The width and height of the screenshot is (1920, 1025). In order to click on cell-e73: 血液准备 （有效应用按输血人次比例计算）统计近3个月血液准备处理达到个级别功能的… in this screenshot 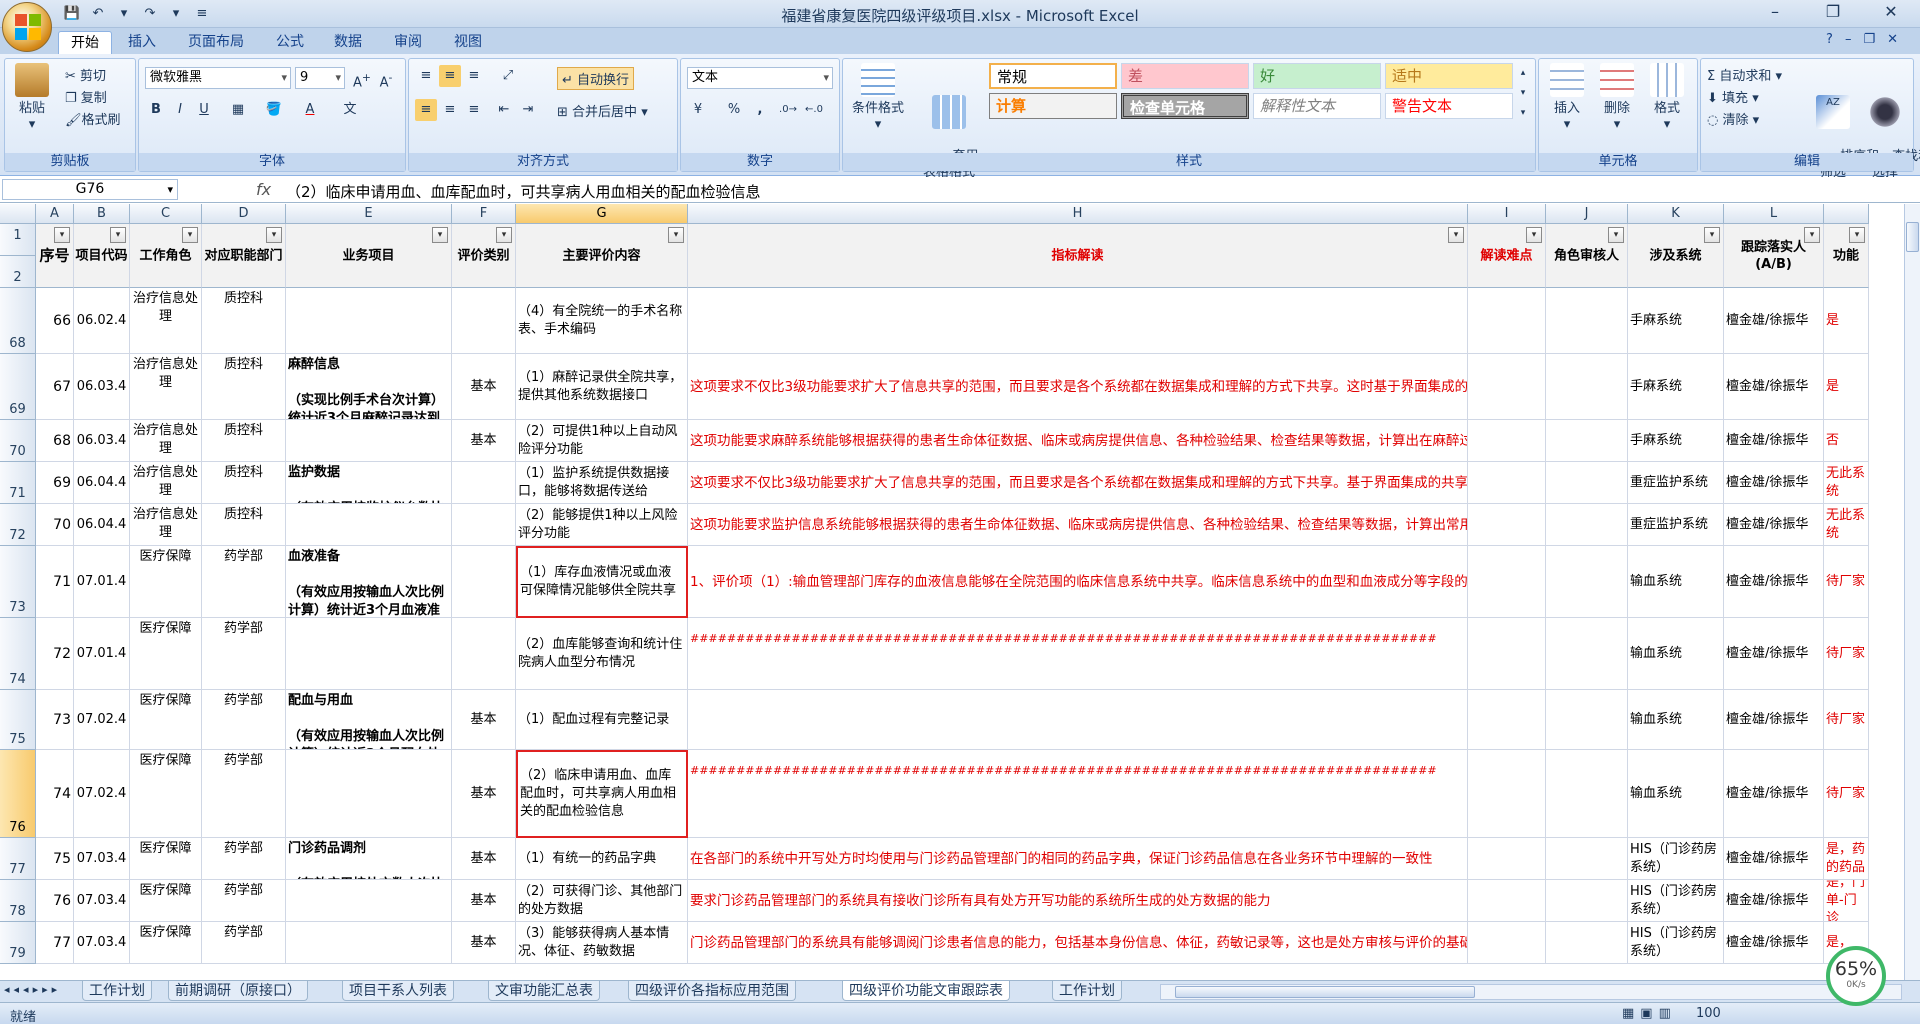, I will do `click(369, 582)`.